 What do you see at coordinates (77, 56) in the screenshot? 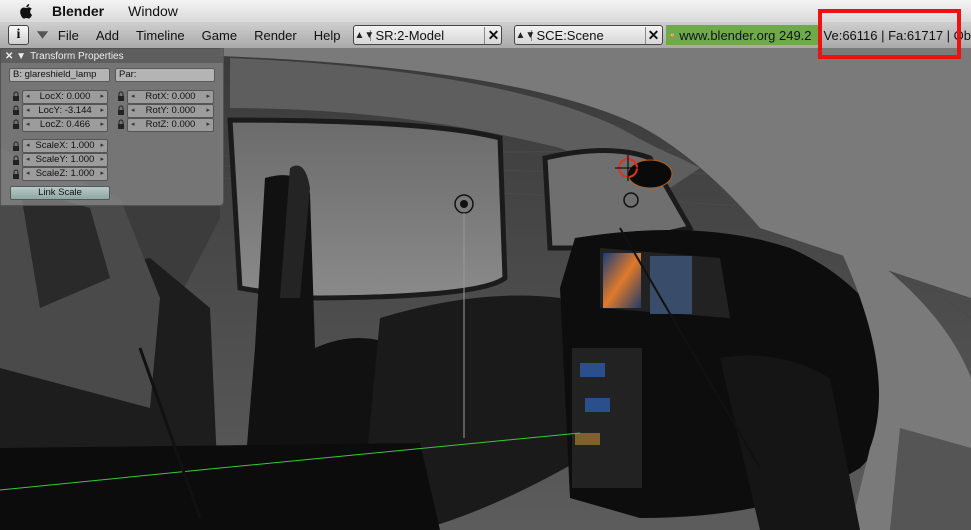
I see `panel-title: Transform Properties` at bounding box center [77, 56].